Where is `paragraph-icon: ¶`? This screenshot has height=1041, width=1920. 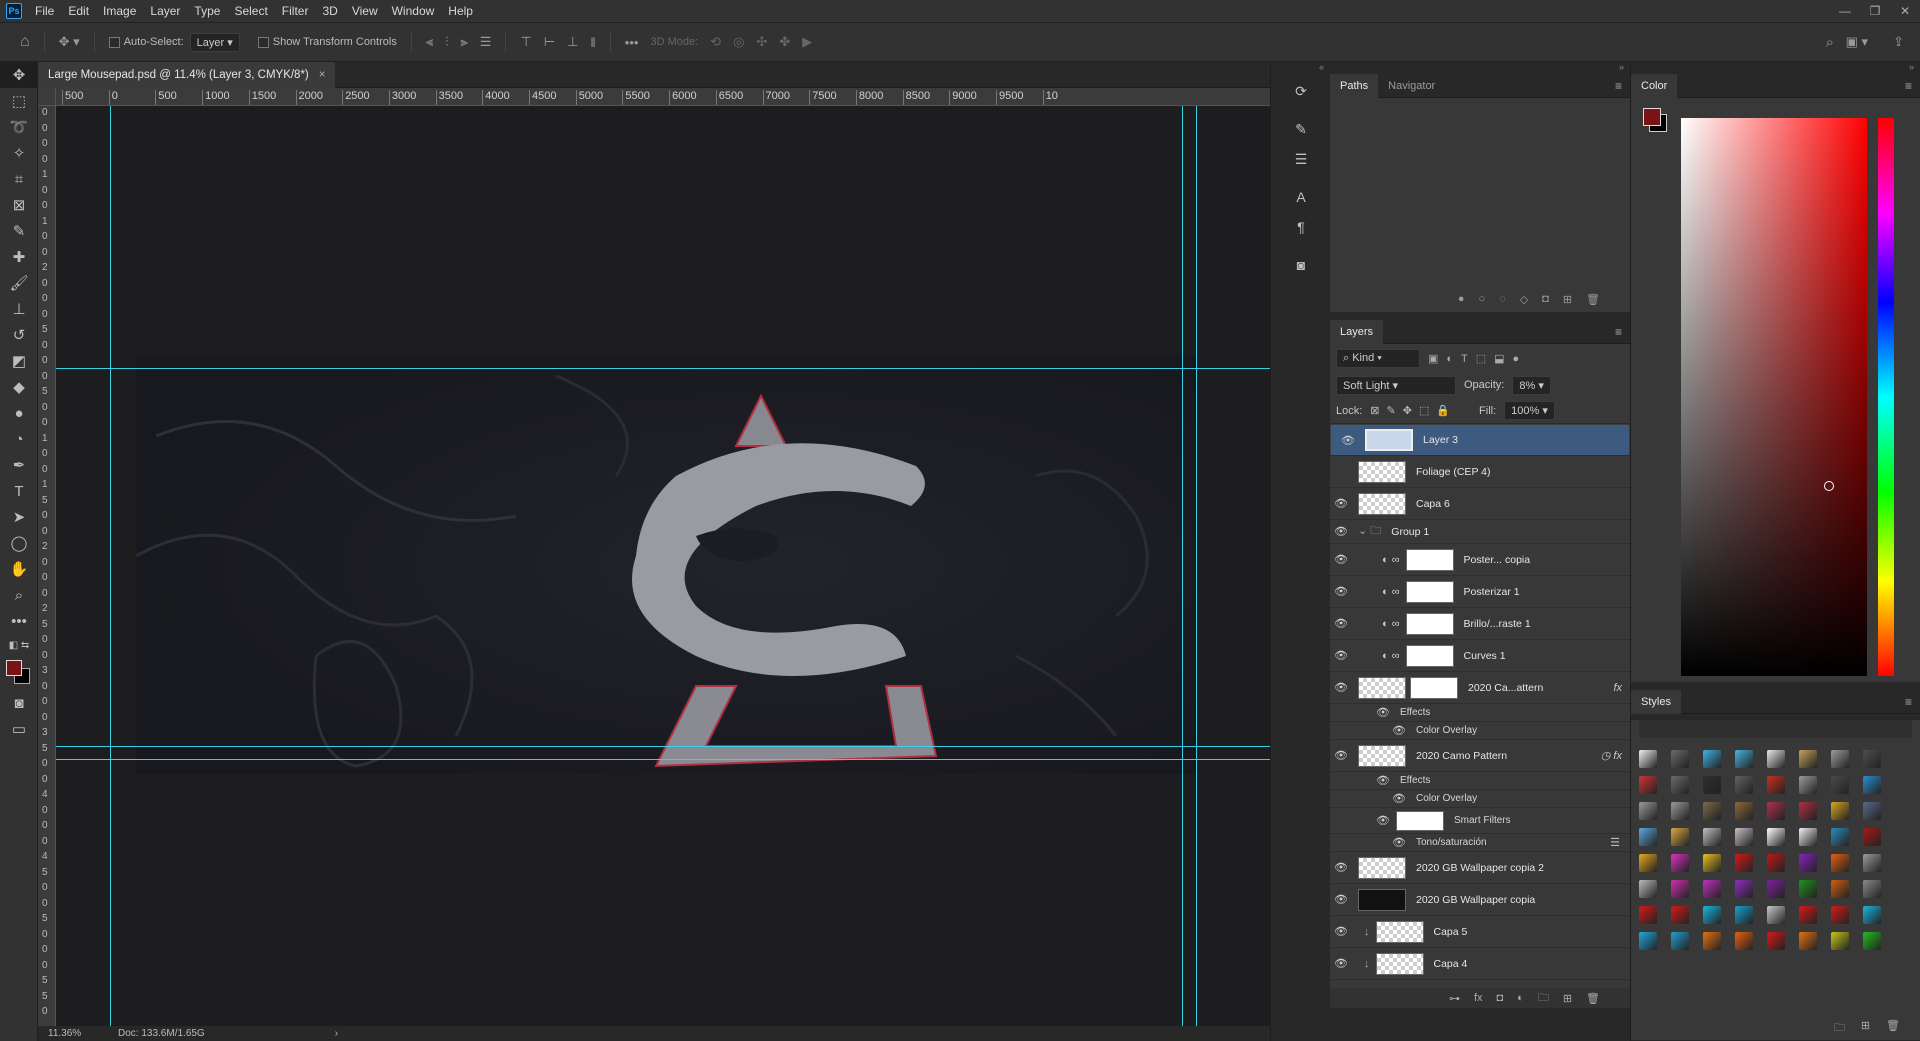 paragraph-icon: ¶ is located at coordinates (1301, 227).